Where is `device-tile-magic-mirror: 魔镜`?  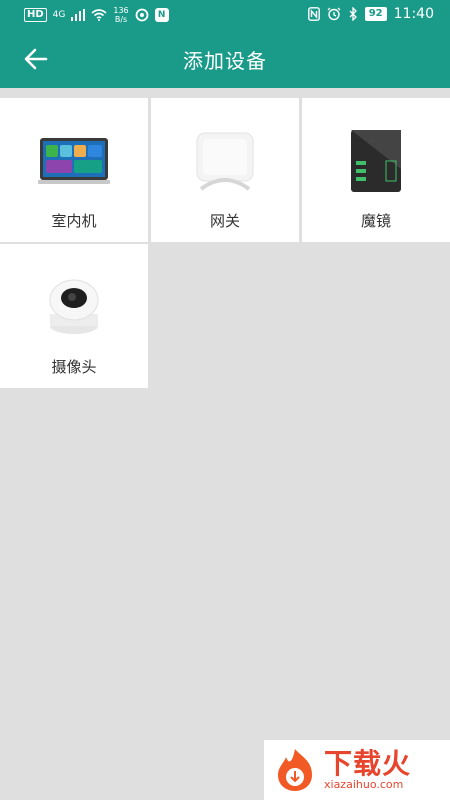
device-tile-magic-mirror: 魔镜 is located at coordinates (376, 170).